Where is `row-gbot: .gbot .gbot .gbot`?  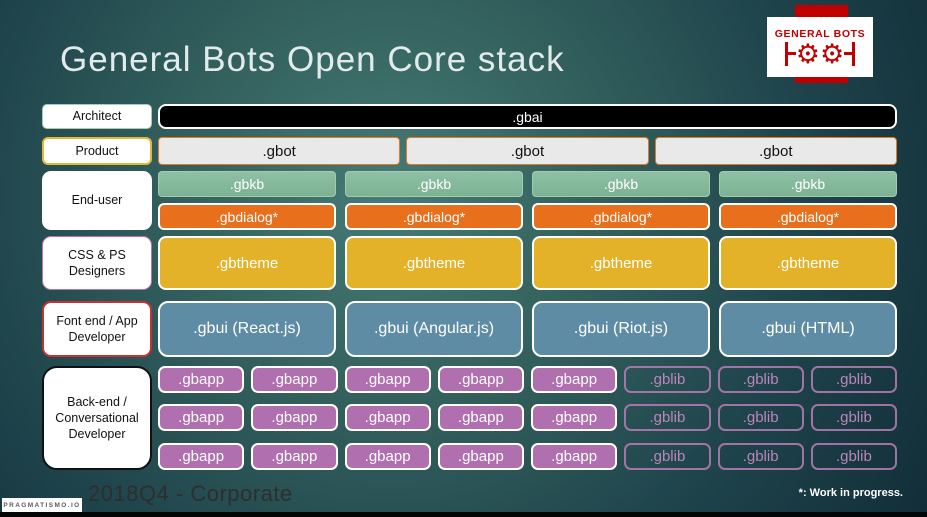 row-gbot: .gbot .gbot .gbot is located at coordinates (527, 151).